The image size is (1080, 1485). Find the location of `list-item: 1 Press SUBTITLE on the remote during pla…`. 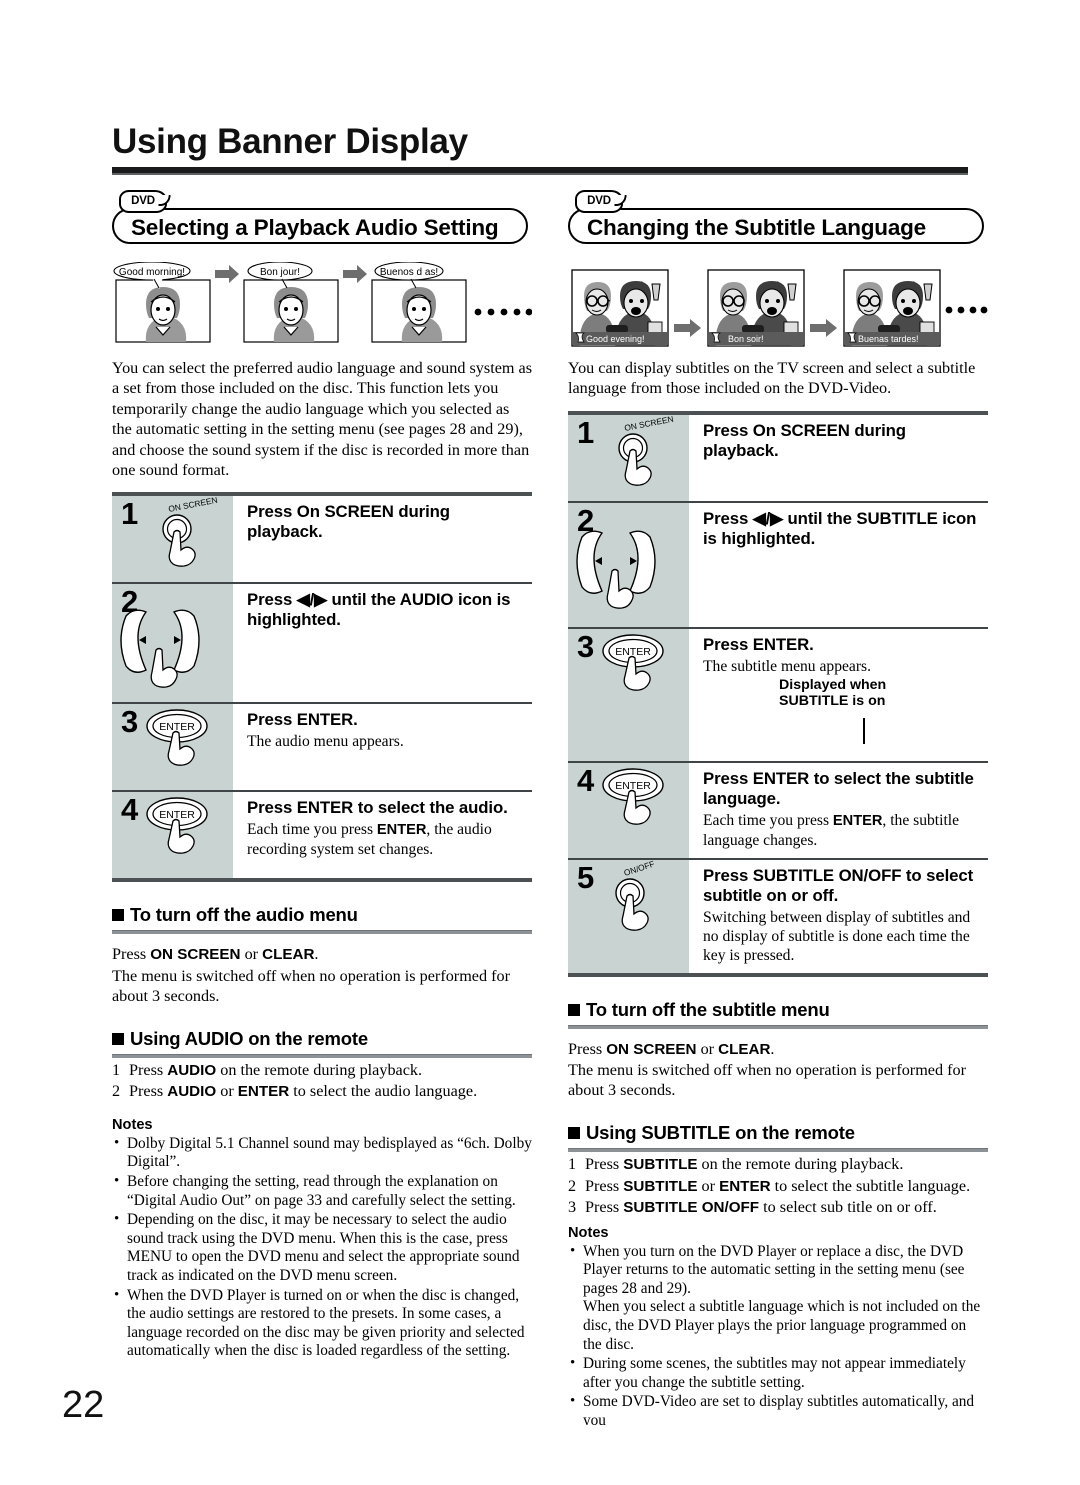

list-item: 1 Press SUBTITLE on the remote during pla… is located at coordinates (736, 1164).